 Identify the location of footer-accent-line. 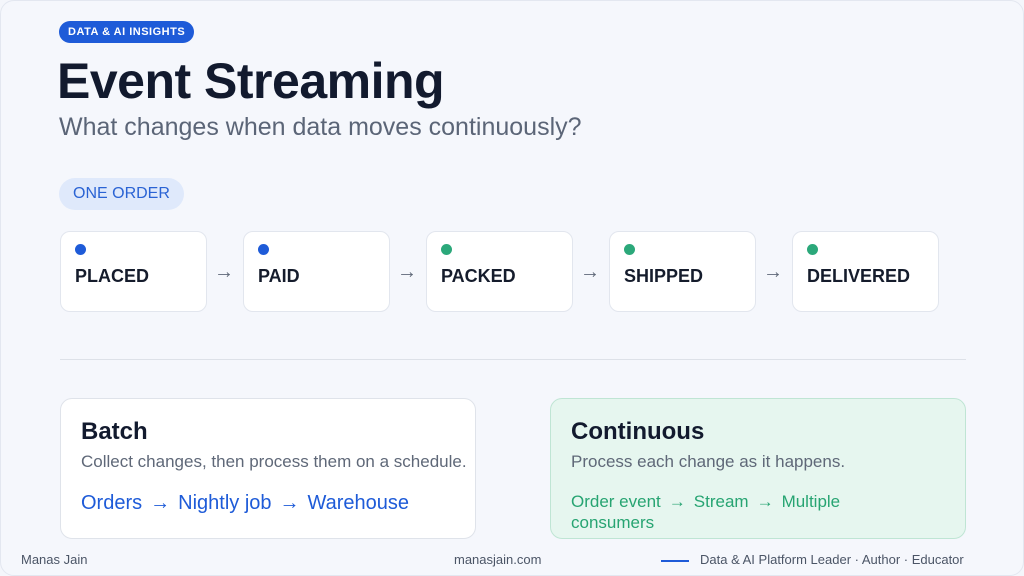
(675, 561).